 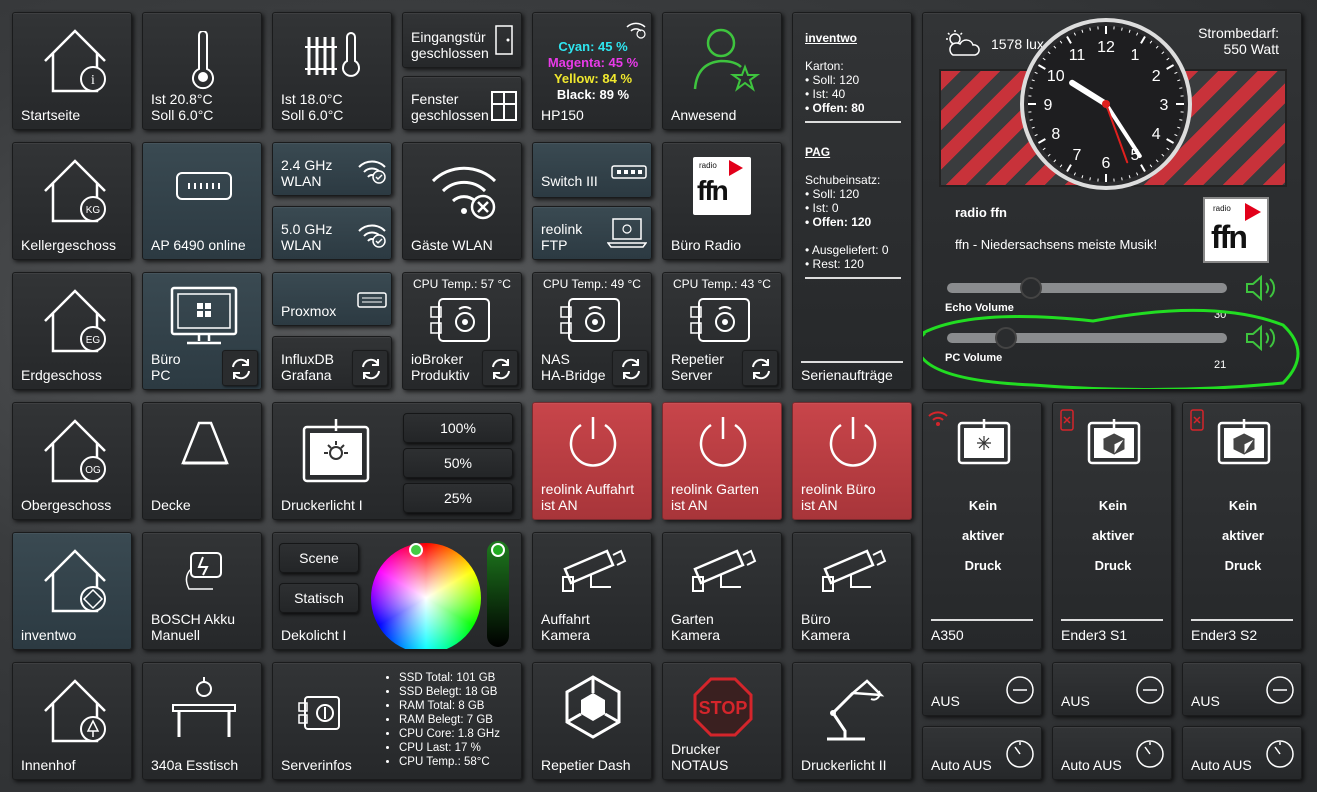 I want to click on tile-label: BOSCH Akku Manuell, so click(x=193, y=627).